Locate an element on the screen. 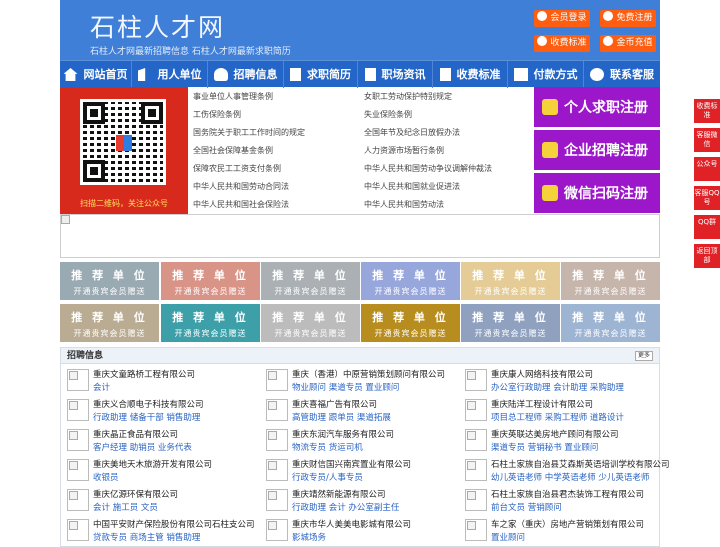 The image size is (720, 547). position-links: 行政专员/人事专员 is located at coordinates (327, 477).